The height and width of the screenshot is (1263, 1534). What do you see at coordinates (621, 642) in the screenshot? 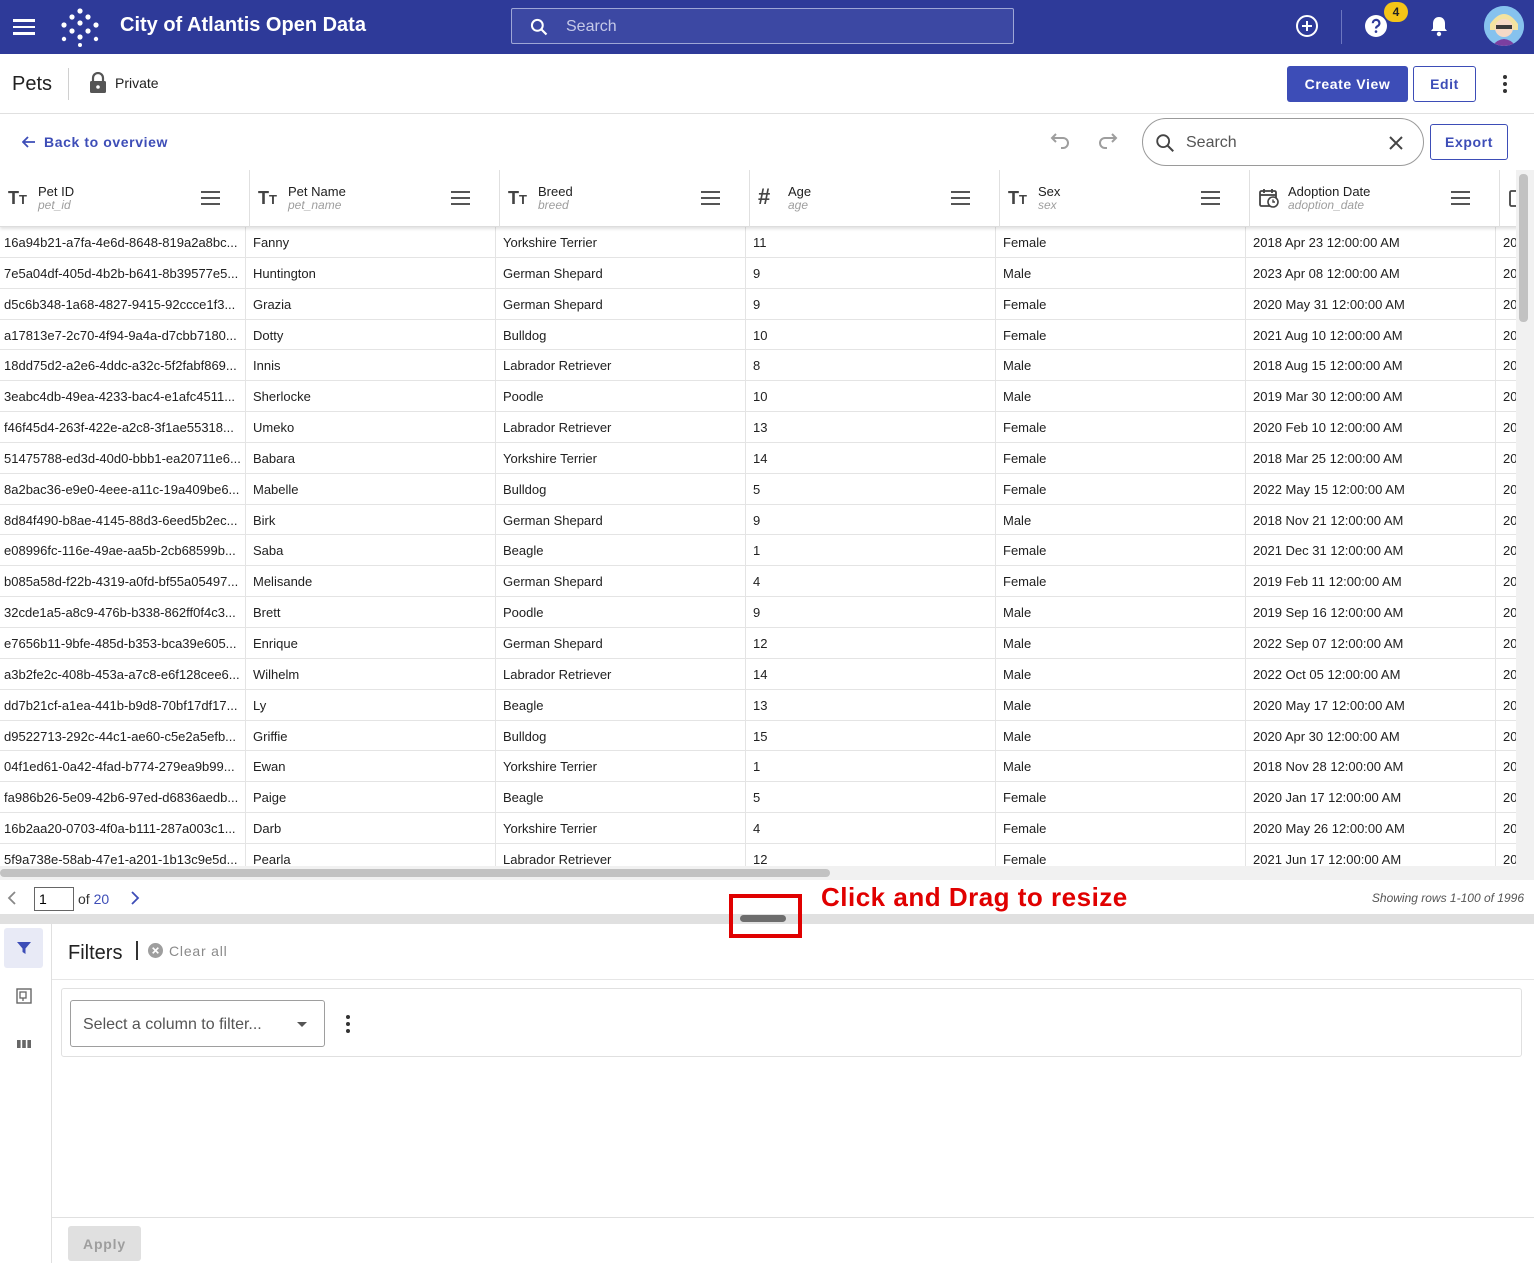
I see `table-cell: German Shepard` at bounding box center [621, 642].